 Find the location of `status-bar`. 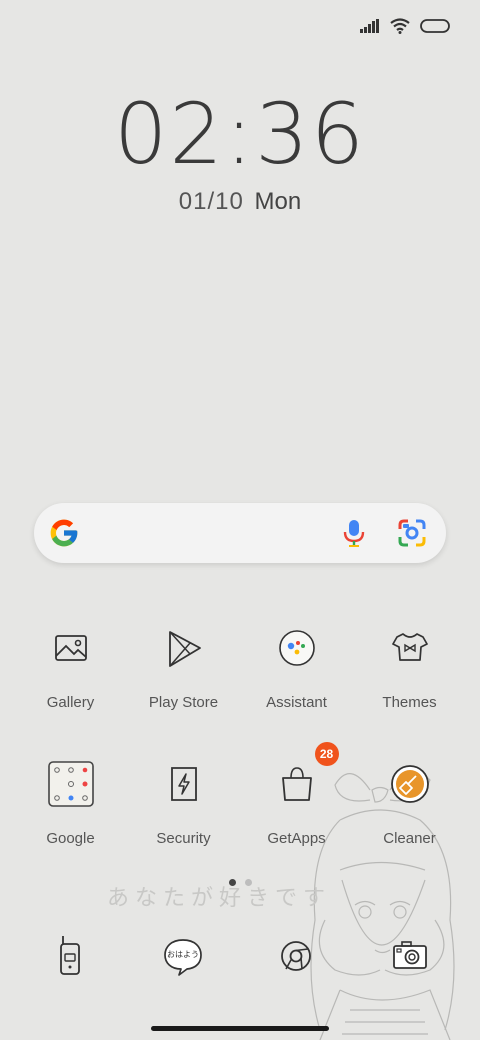

status-bar is located at coordinates (405, 26).